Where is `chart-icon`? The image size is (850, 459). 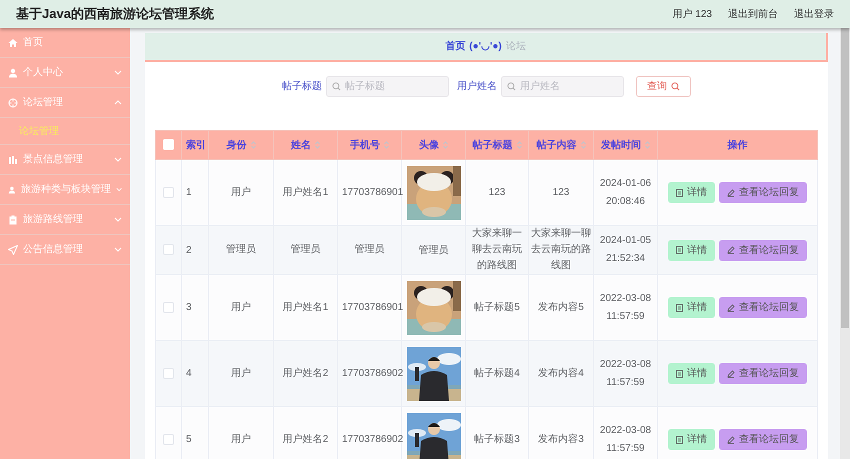
chart-icon is located at coordinates (13, 159).